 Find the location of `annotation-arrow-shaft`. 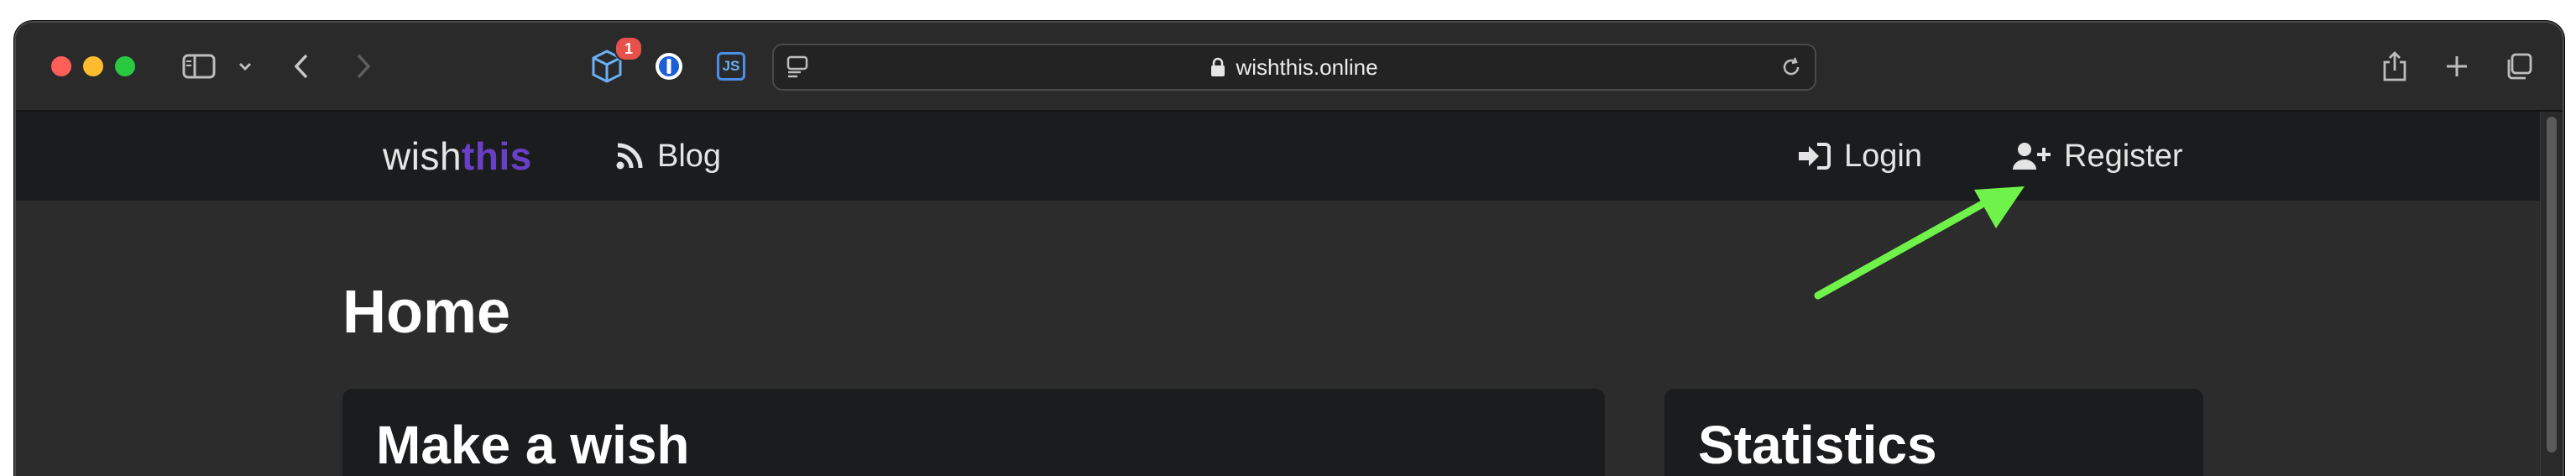

annotation-arrow-shaft is located at coordinates (1899, 250).